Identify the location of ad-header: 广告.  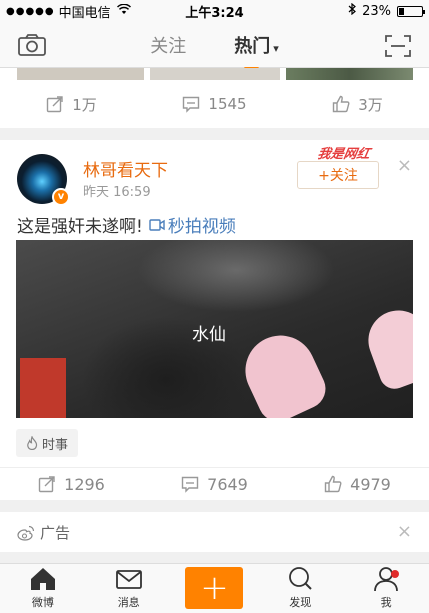
(43, 532).